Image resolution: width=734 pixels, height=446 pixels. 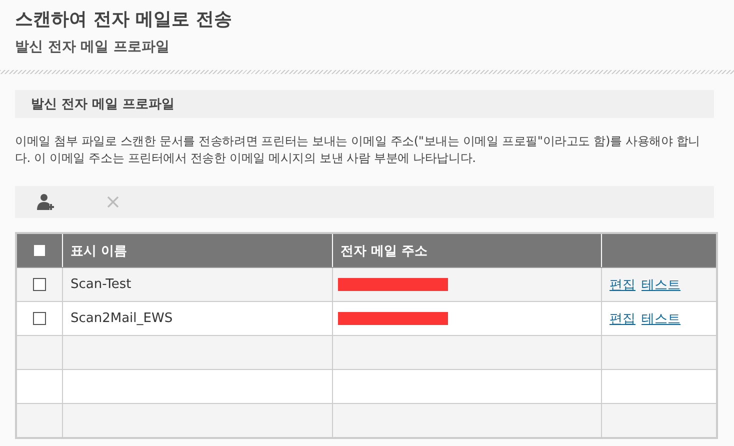 I want to click on column-header: 표시 이름, so click(x=99, y=251).